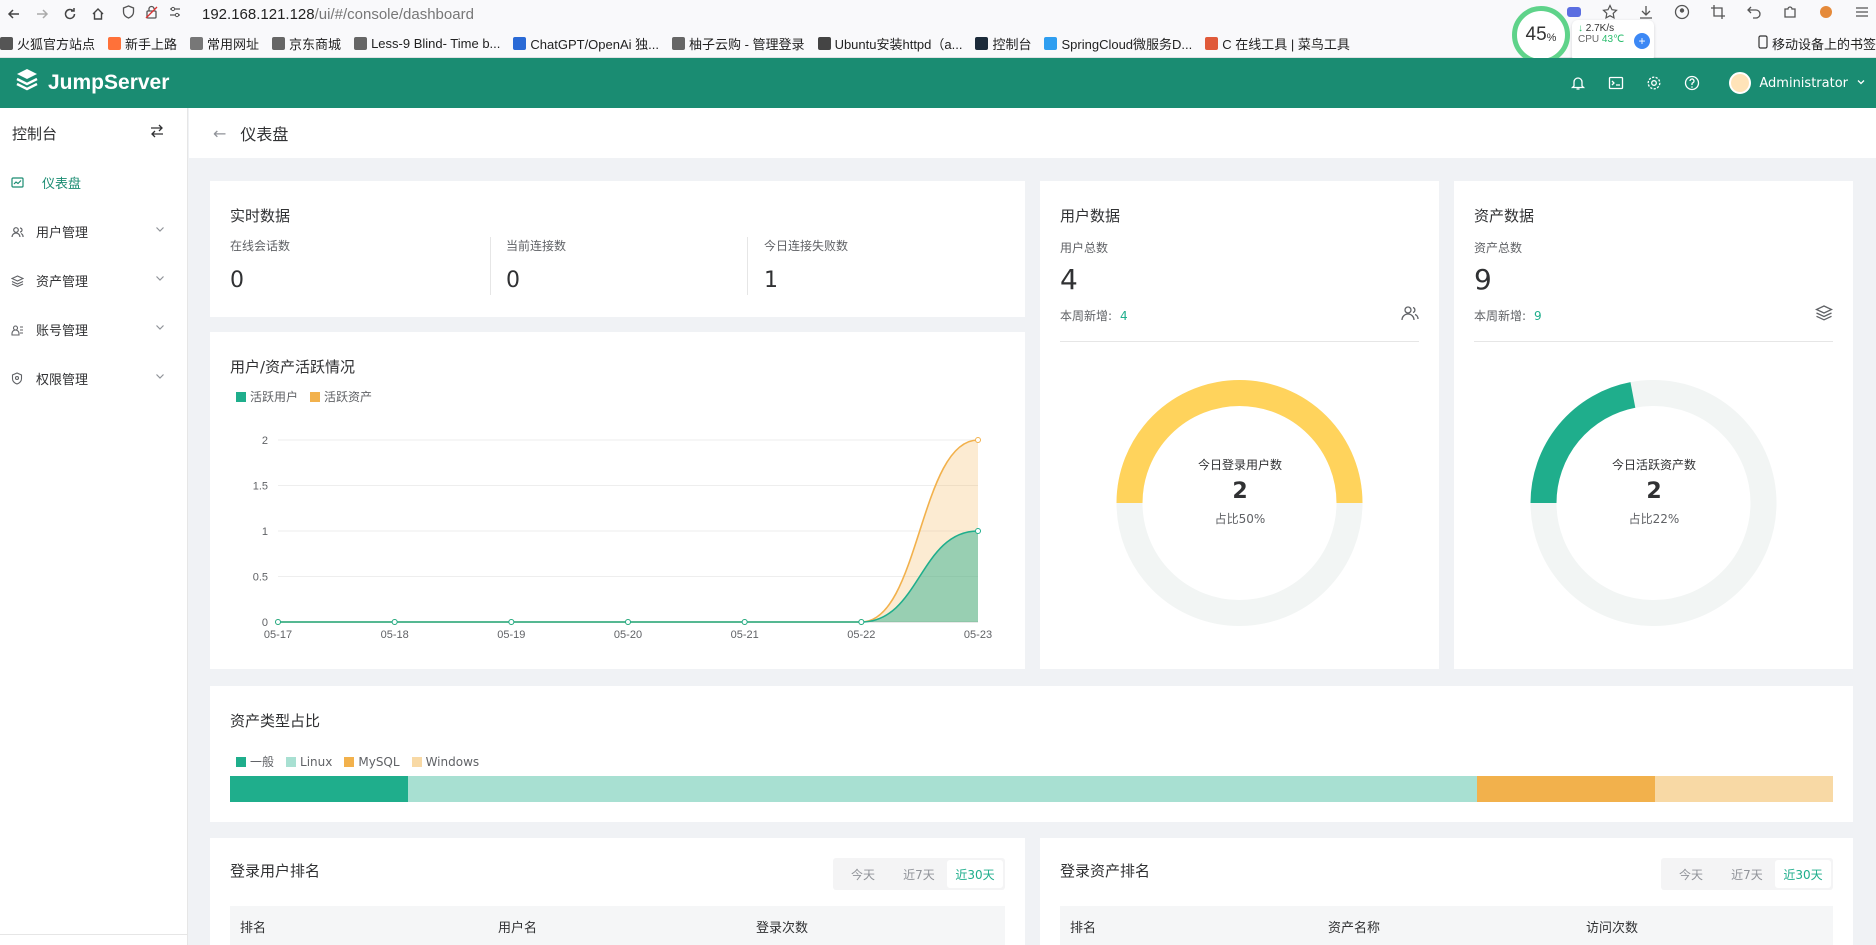 Image resolution: width=1876 pixels, height=945 pixels. Describe the element at coordinates (1682, 14) in the screenshot. I see `account-icon` at that location.